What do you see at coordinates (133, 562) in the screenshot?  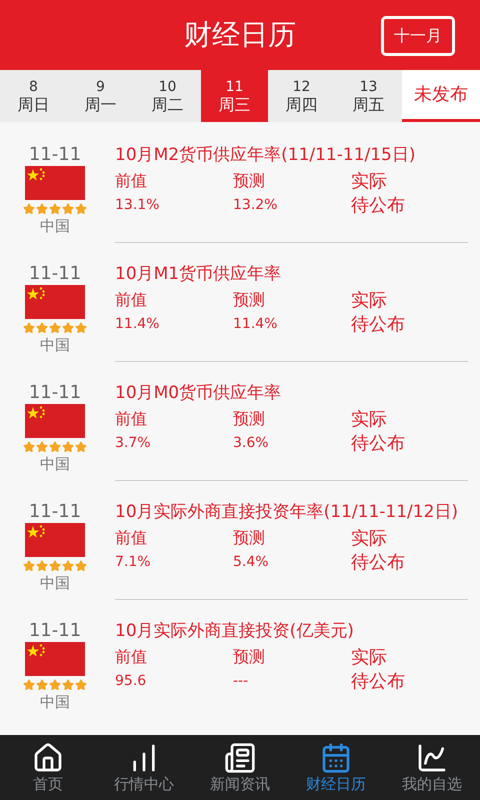 I see `previous-value: 7.1%` at bounding box center [133, 562].